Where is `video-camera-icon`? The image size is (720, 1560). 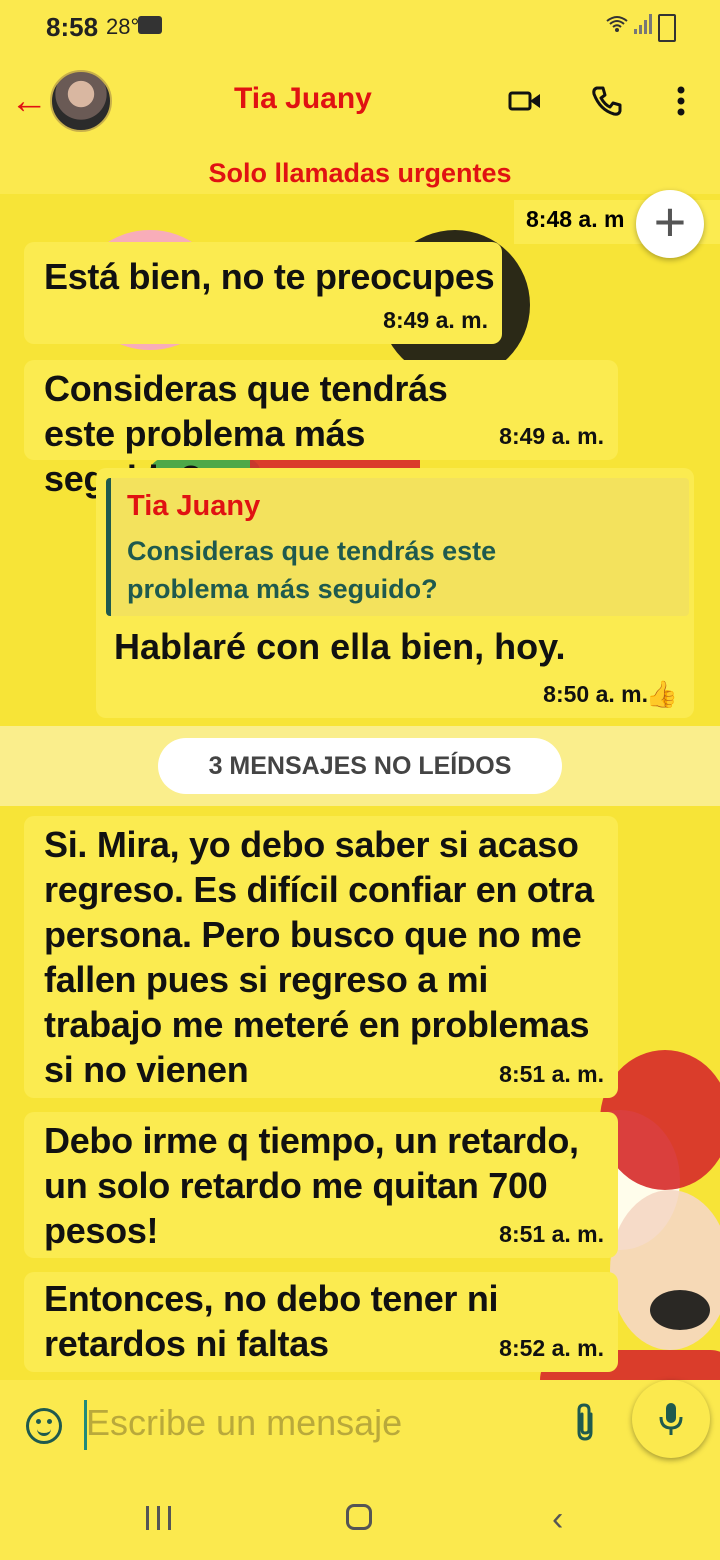 video-camera-icon is located at coordinates (525, 101).